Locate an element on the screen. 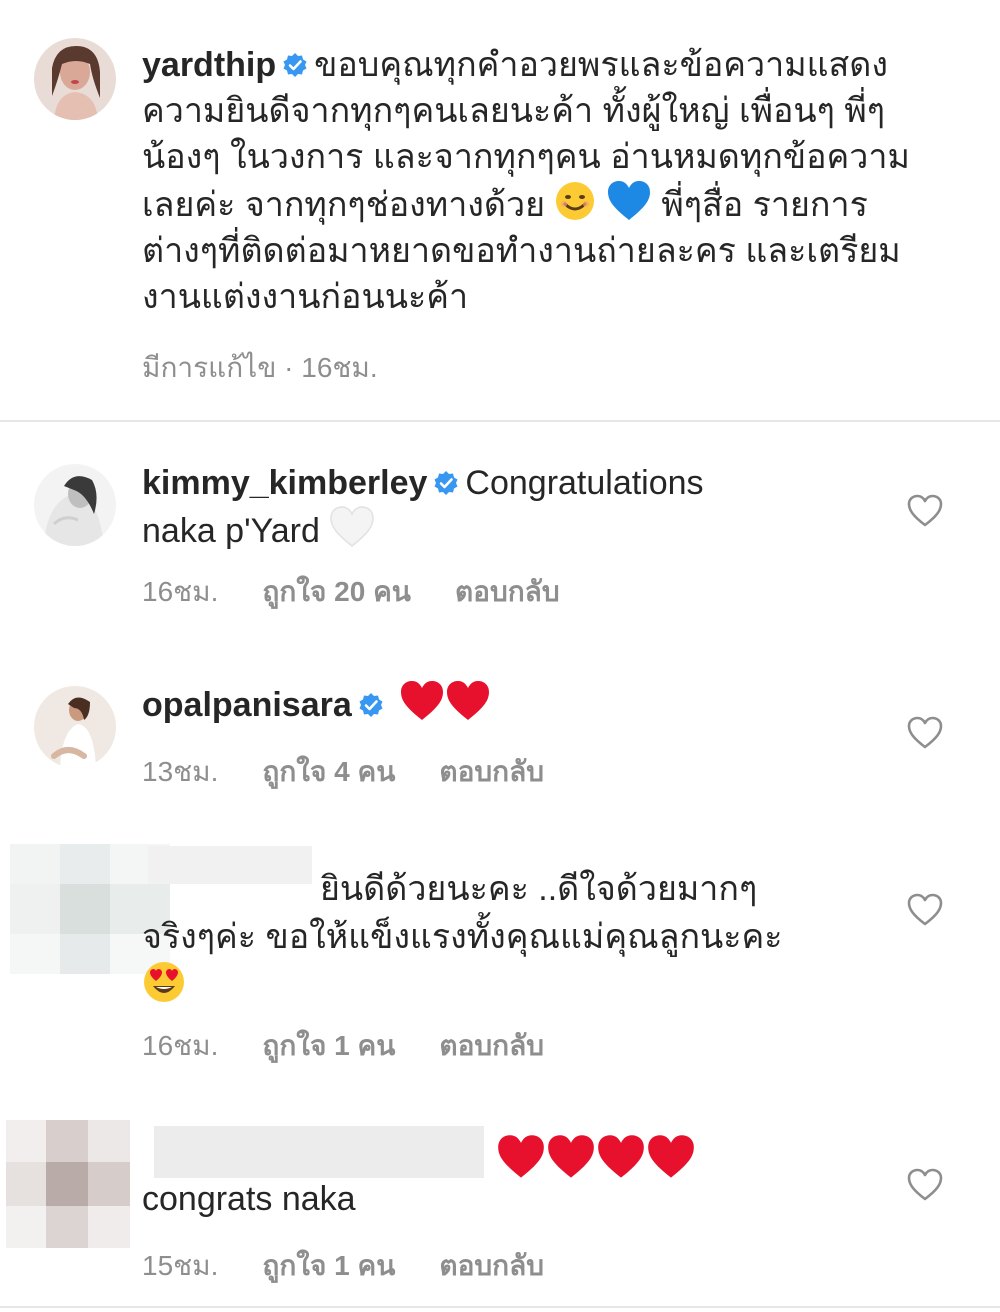  comment-time: 13ชม. is located at coordinates (180, 771).